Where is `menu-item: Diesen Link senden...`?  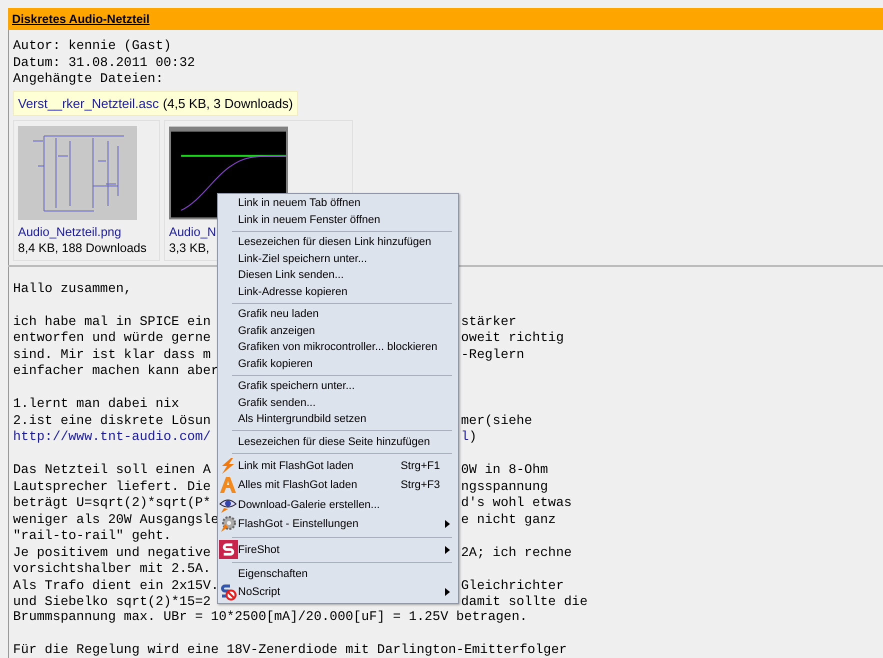
menu-item: Diesen Link senden... is located at coordinates (338, 275).